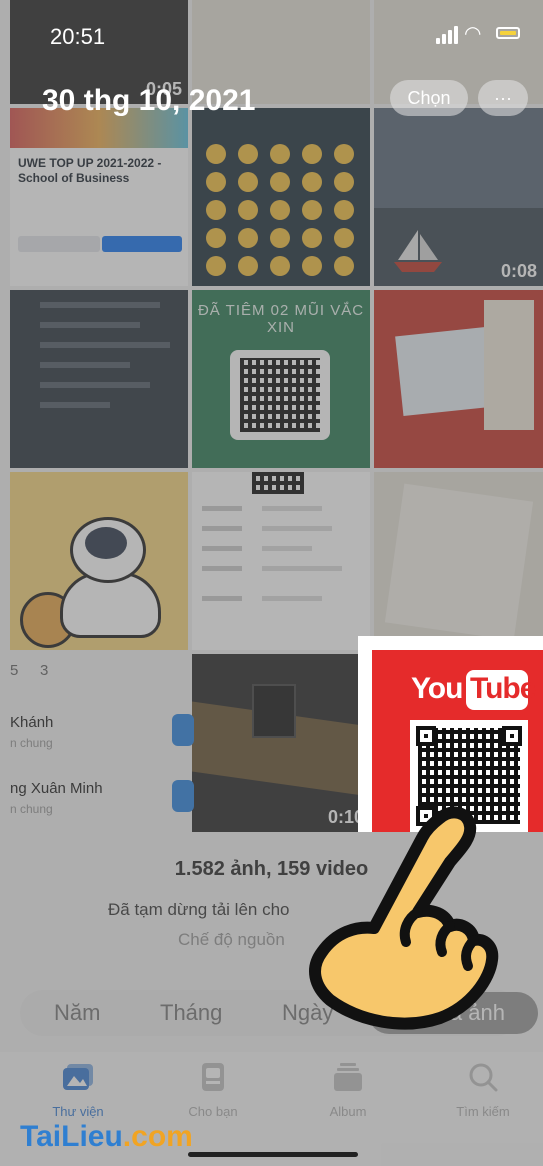  I want to click on tab-label: Thư viện, so click(78, 1111).